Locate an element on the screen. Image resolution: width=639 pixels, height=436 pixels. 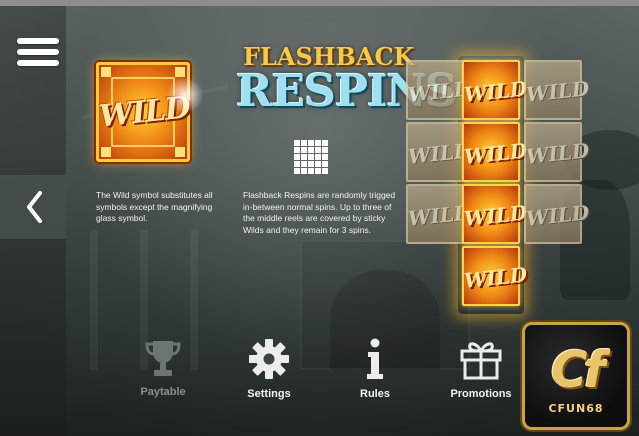
previous-page-button is located at coordinates (33, 207).